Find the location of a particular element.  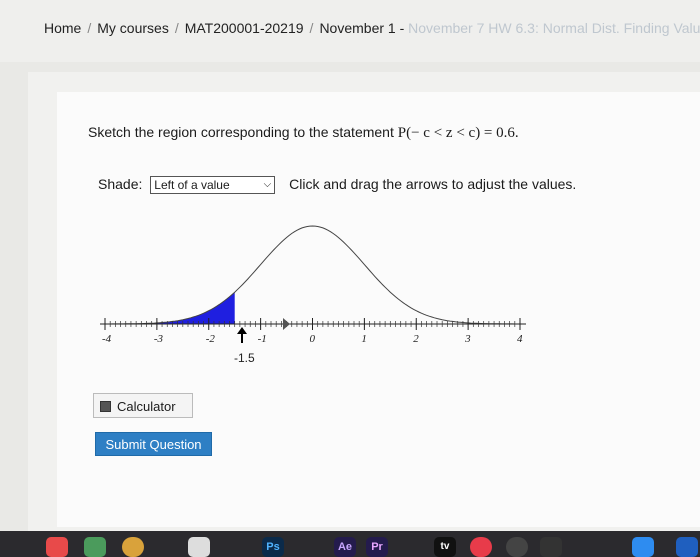

premiere-icon: Pr is located at coordinates (377, 547).